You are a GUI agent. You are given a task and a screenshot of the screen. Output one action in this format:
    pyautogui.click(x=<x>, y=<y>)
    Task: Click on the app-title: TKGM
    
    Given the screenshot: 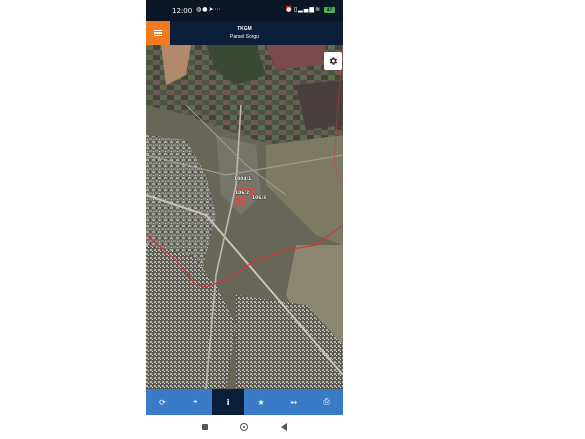 What is the action you would take?
    pyautogui.click(x=244, y=29)
    